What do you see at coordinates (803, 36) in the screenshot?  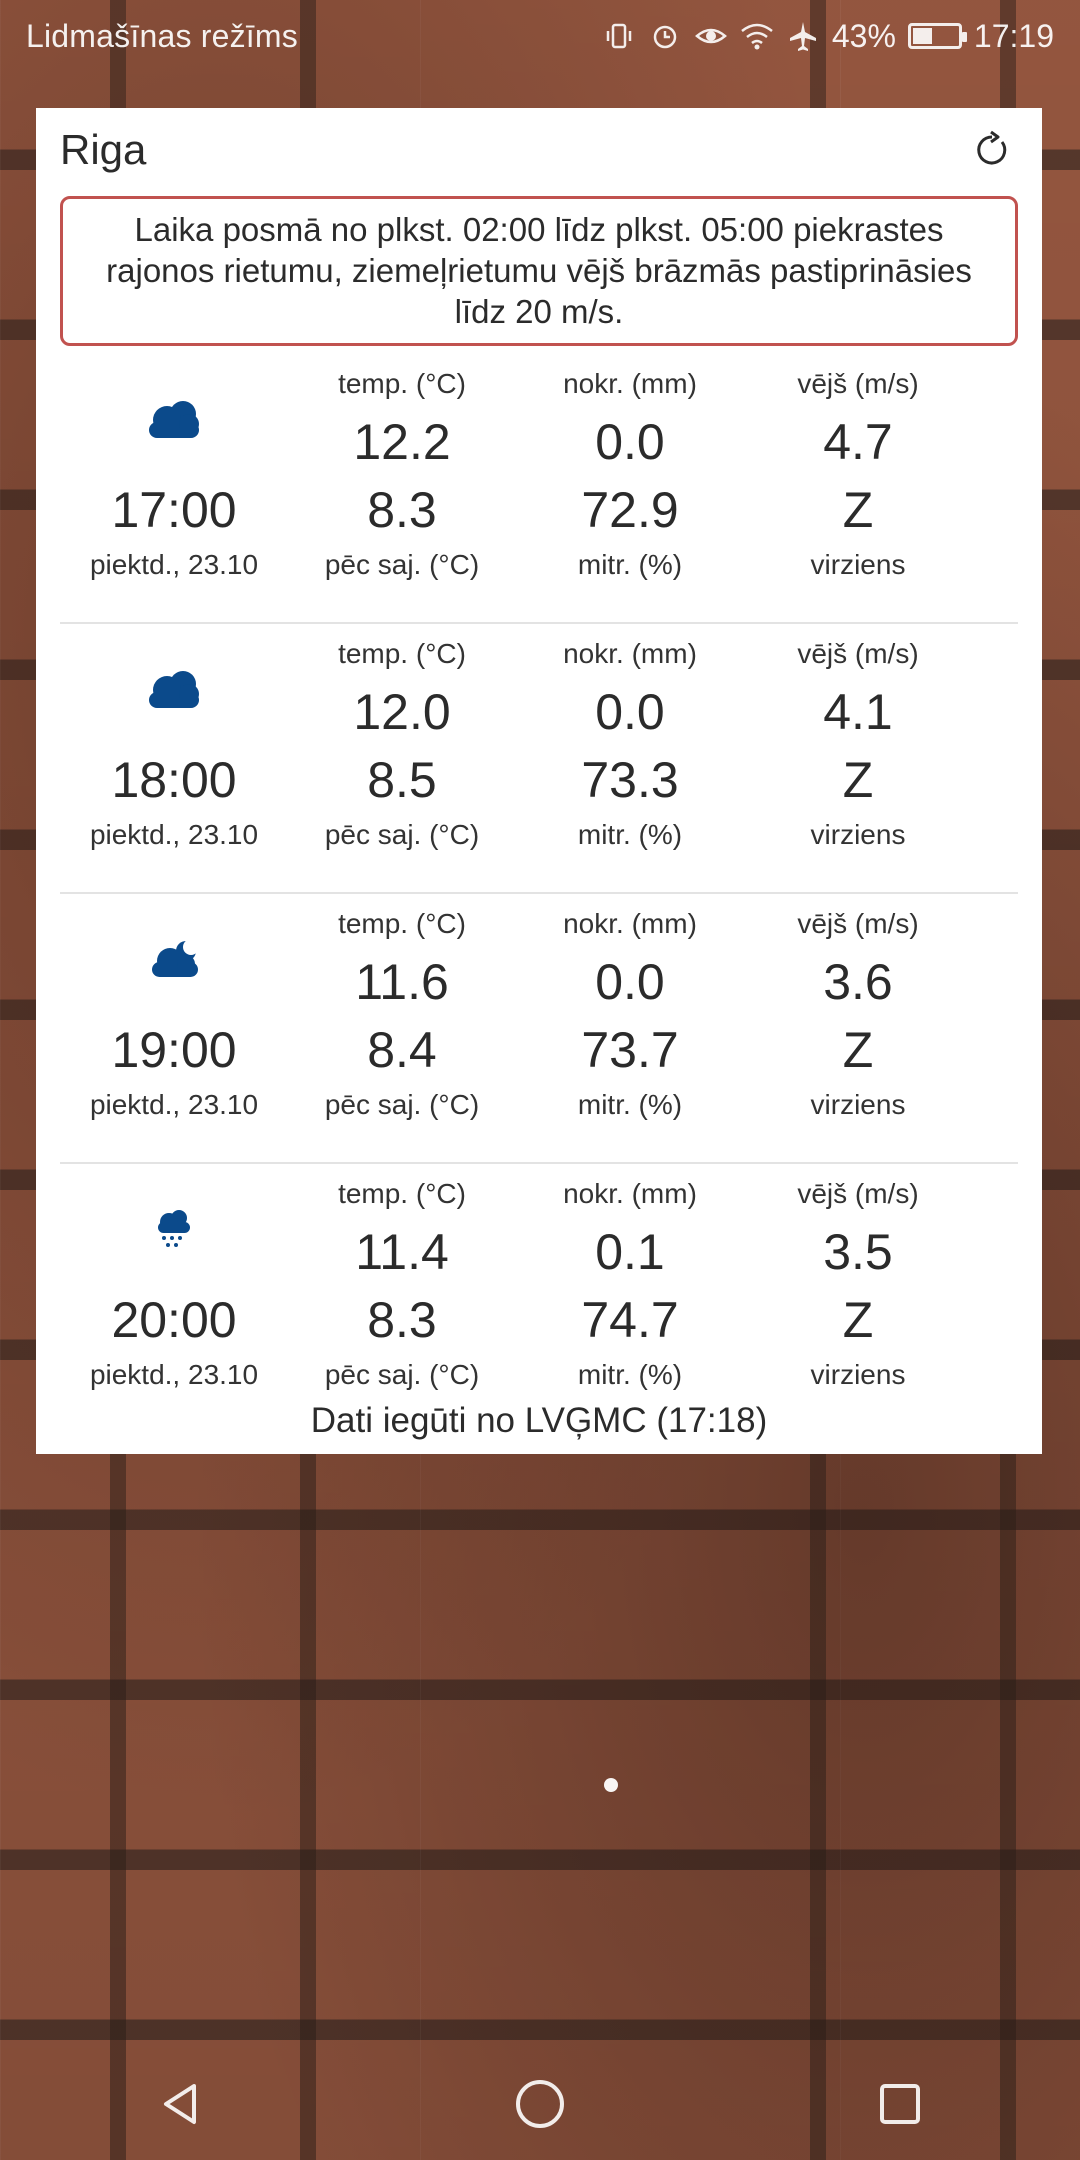 I see `airplane-icon` at bounding box center [803, 36].